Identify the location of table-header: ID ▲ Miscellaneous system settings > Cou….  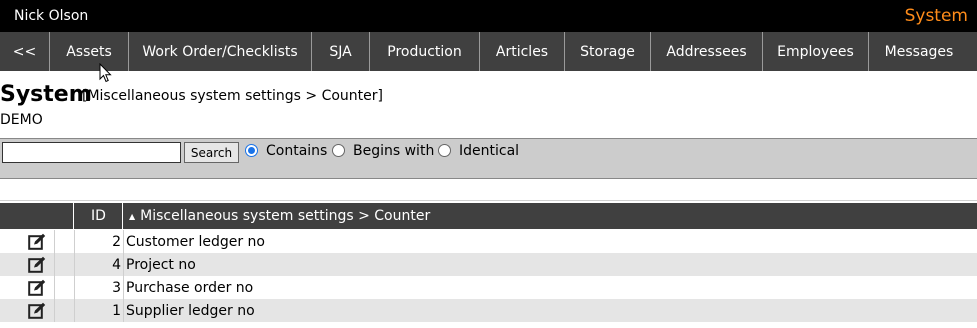
(488, 216).